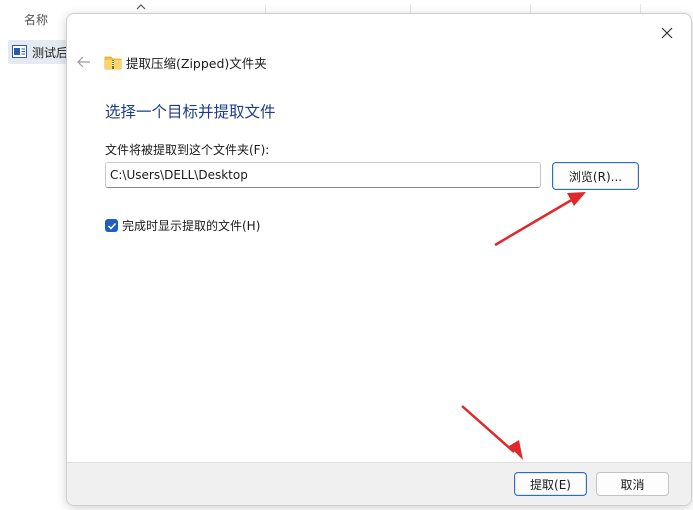  Describe the element at coordinates (36, 19) in the screenshot. I see `column-header-name: 名称` at that location.